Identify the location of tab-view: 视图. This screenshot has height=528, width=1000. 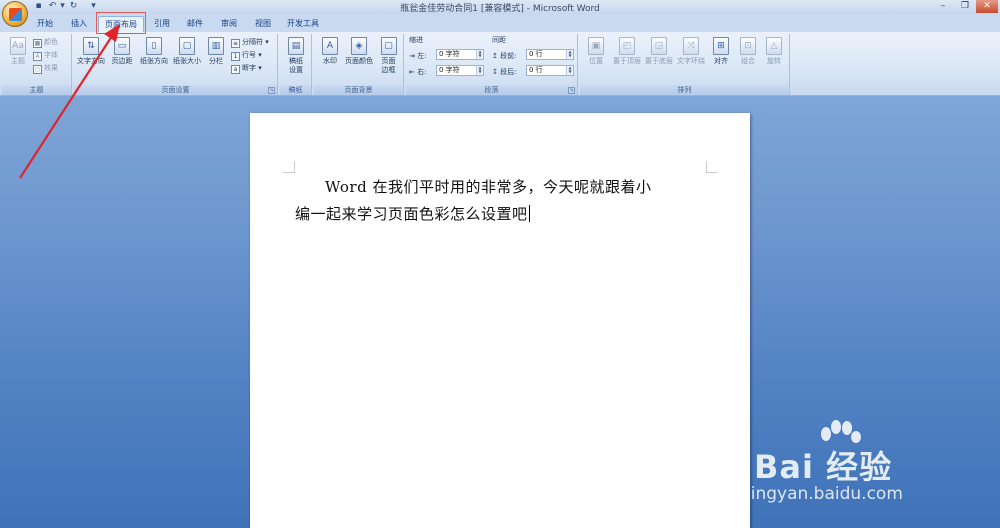
(263, 24).